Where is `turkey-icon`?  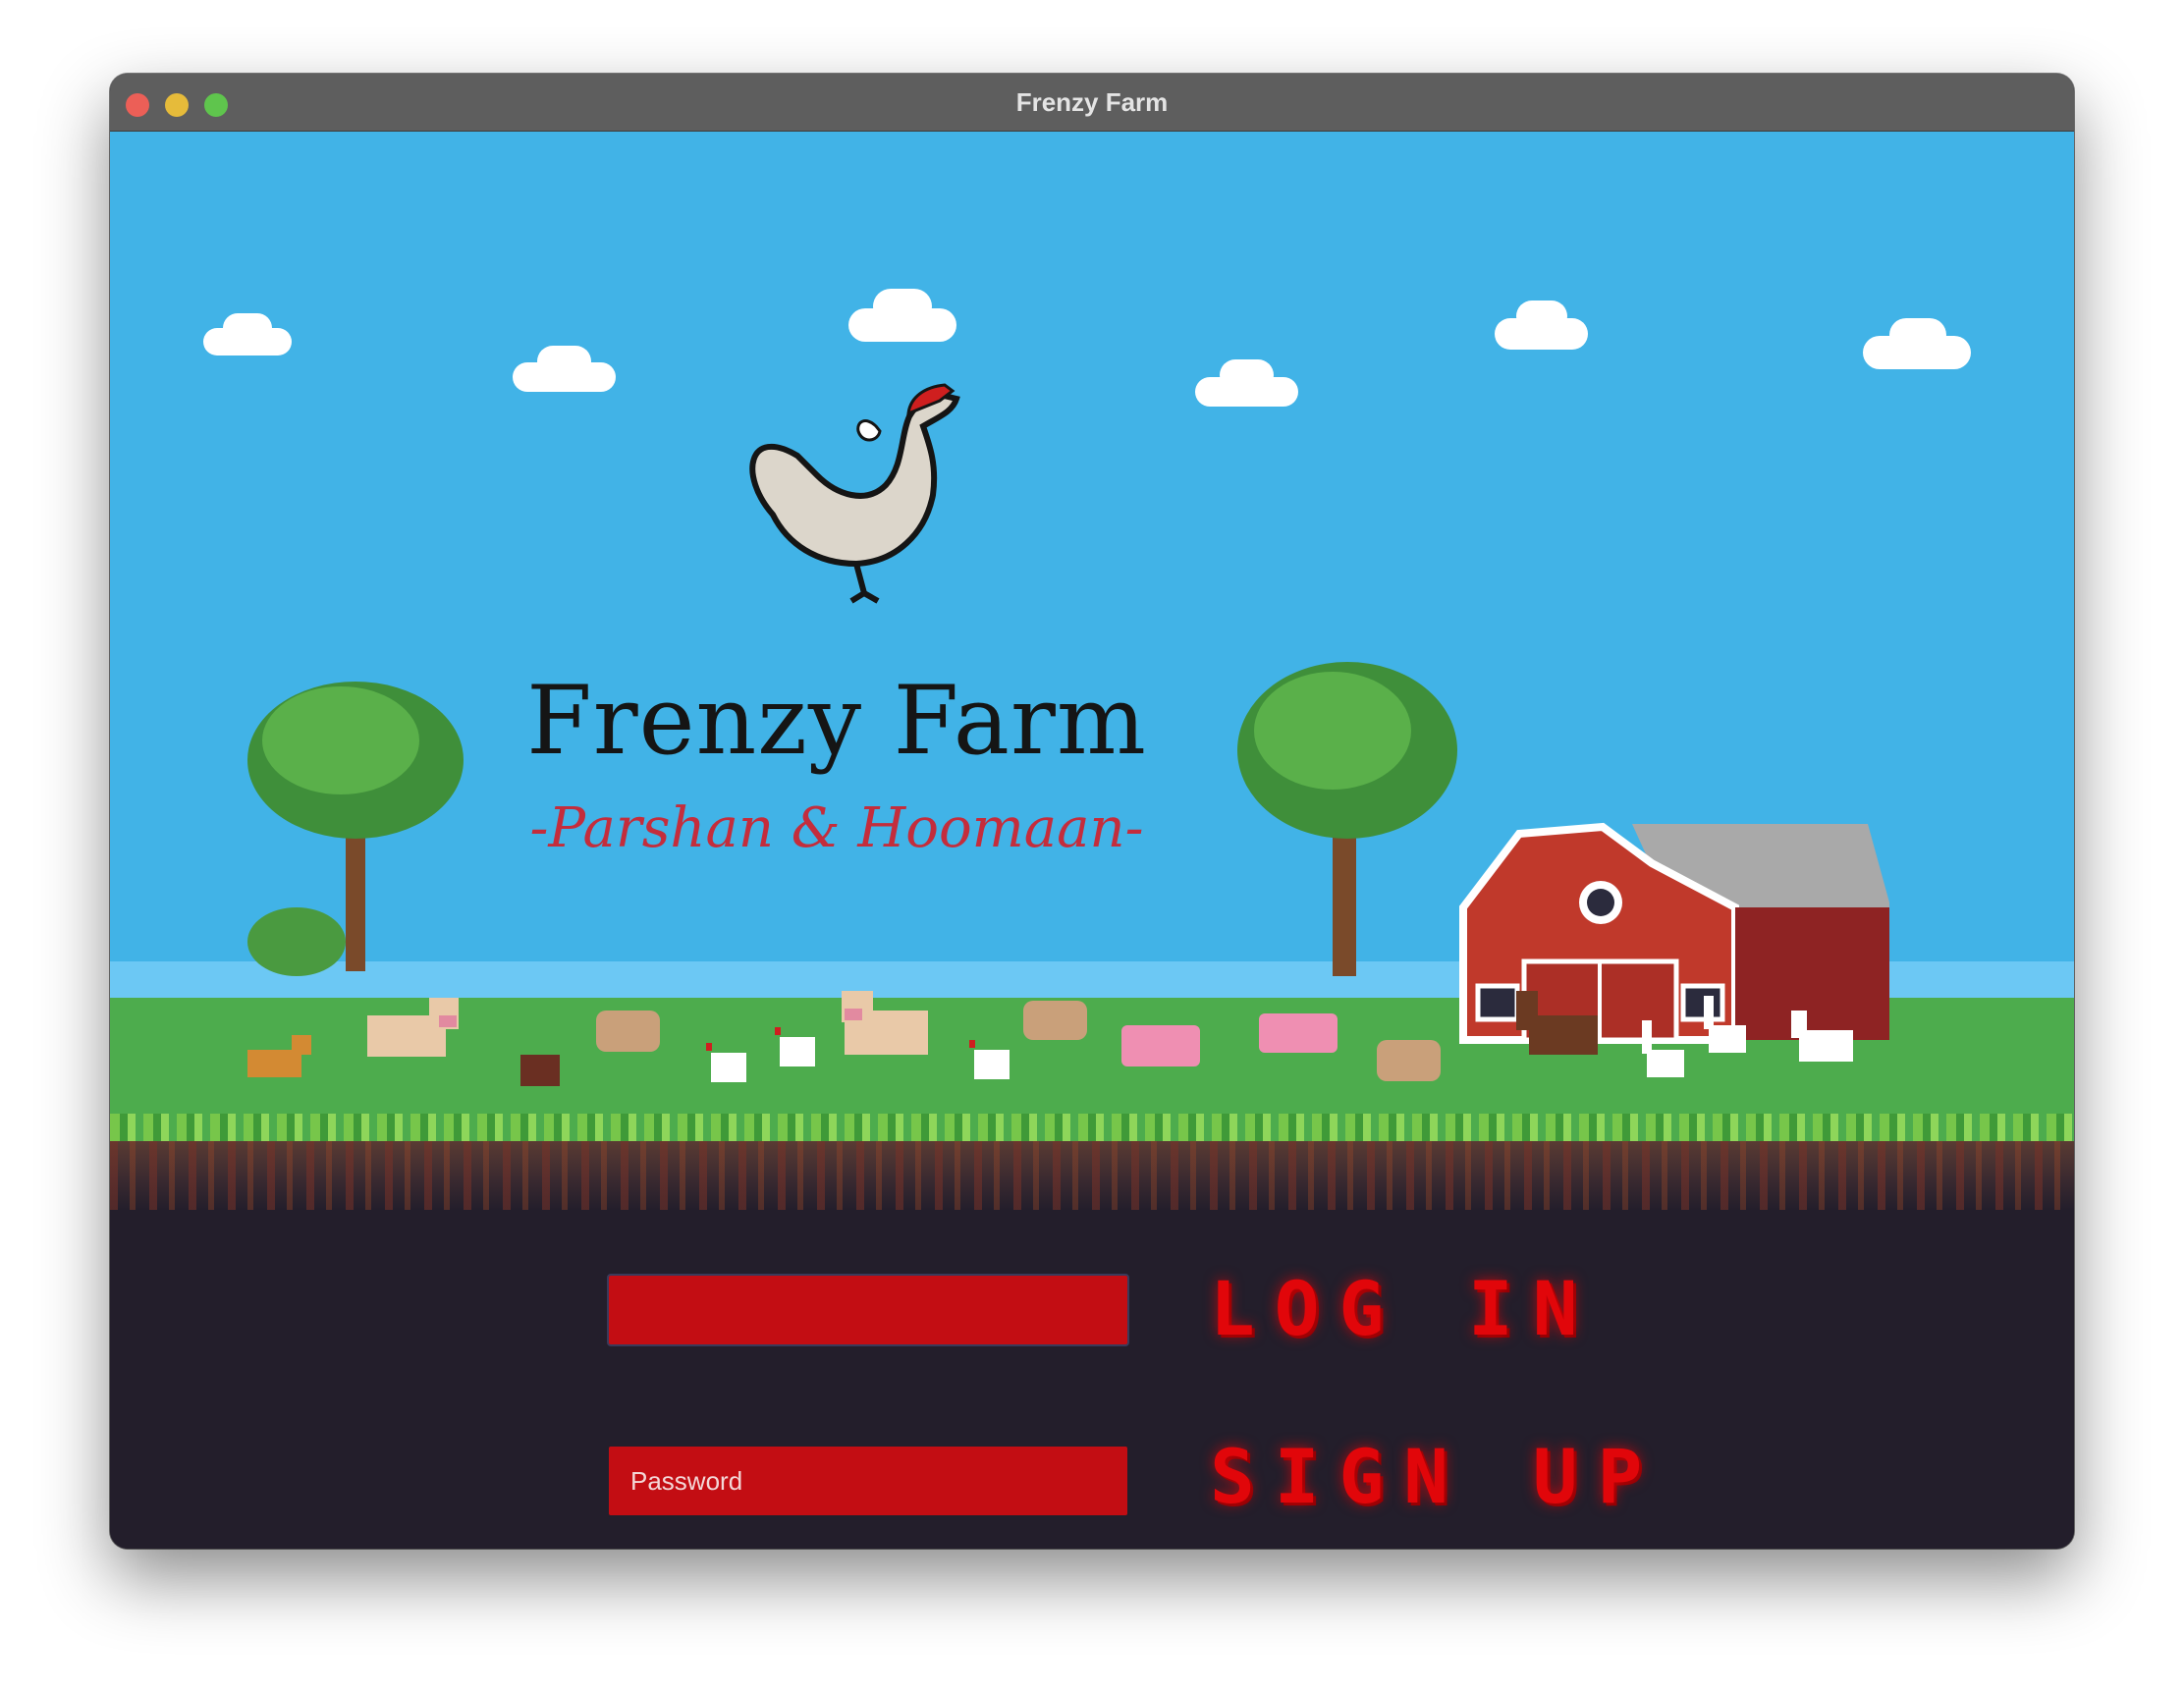 turkey-icon is located at coordinates (540, 1070).